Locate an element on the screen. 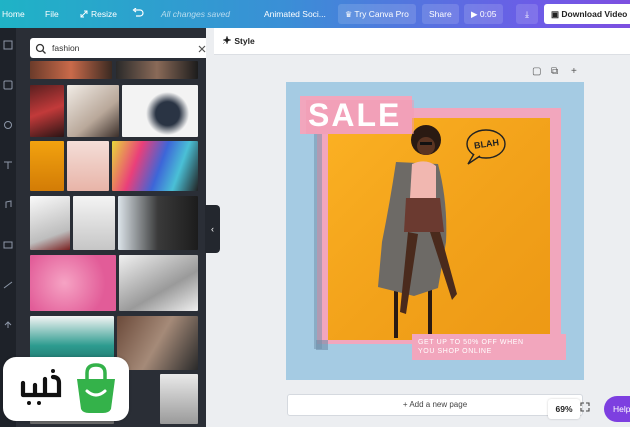  promo-text: GET UP TO 50% OFF WHEN YOU SHOP ONLINE is located at coordinates (471, 347).